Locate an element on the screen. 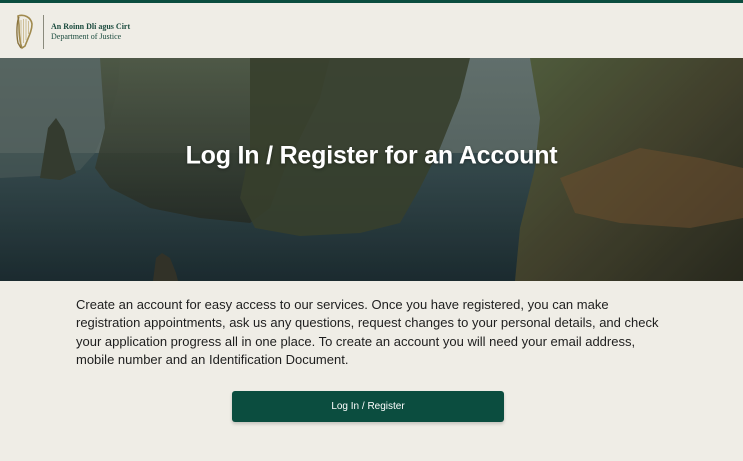 Image resolution: width=743 pixels, height=461 pixels. harp-icon is located at coordinates (24, 32).